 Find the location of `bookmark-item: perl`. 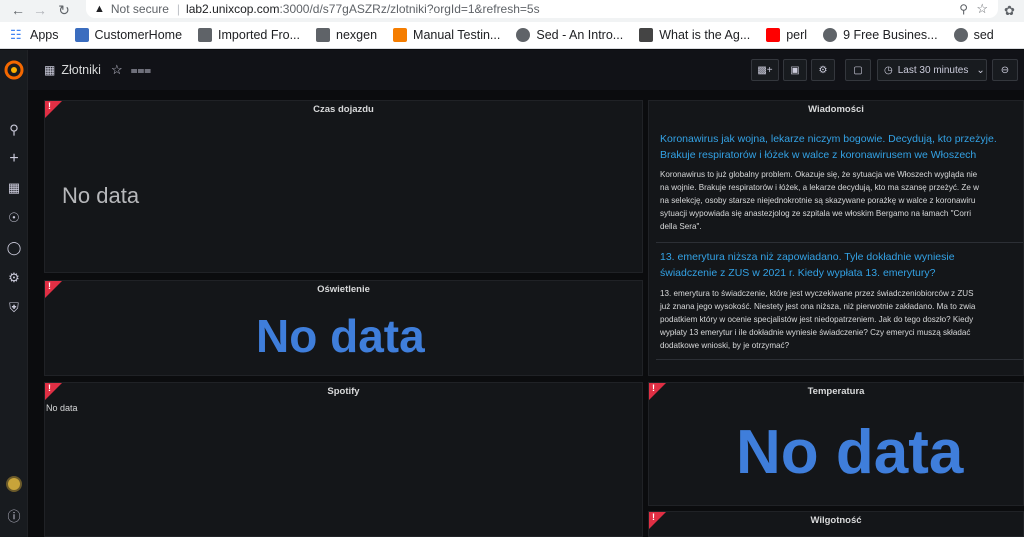

bookmark-item: perl is located at coordinates (786, 35).